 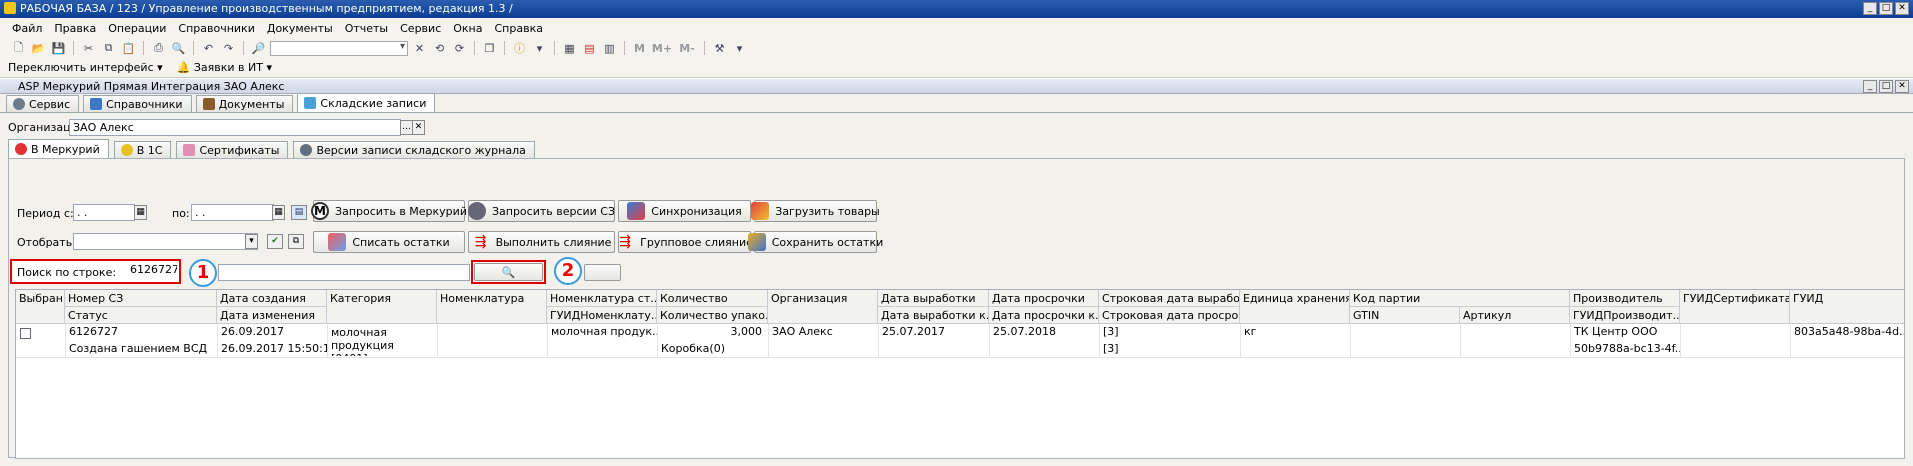 What do you see at coordinates (492, 307) in the screenshot?
I see `col-nomenclature: Номенклатура` at bounding box center [492, 307].